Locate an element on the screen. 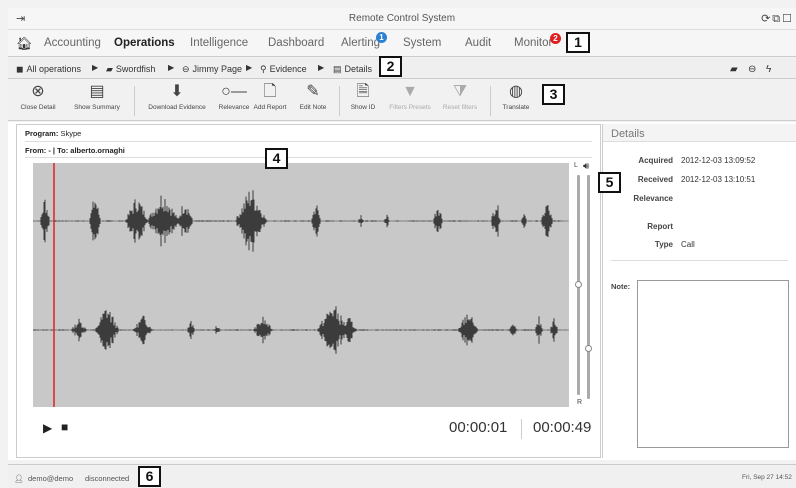  translate-button: ◍ Translate is located at coordinates (516, 96).